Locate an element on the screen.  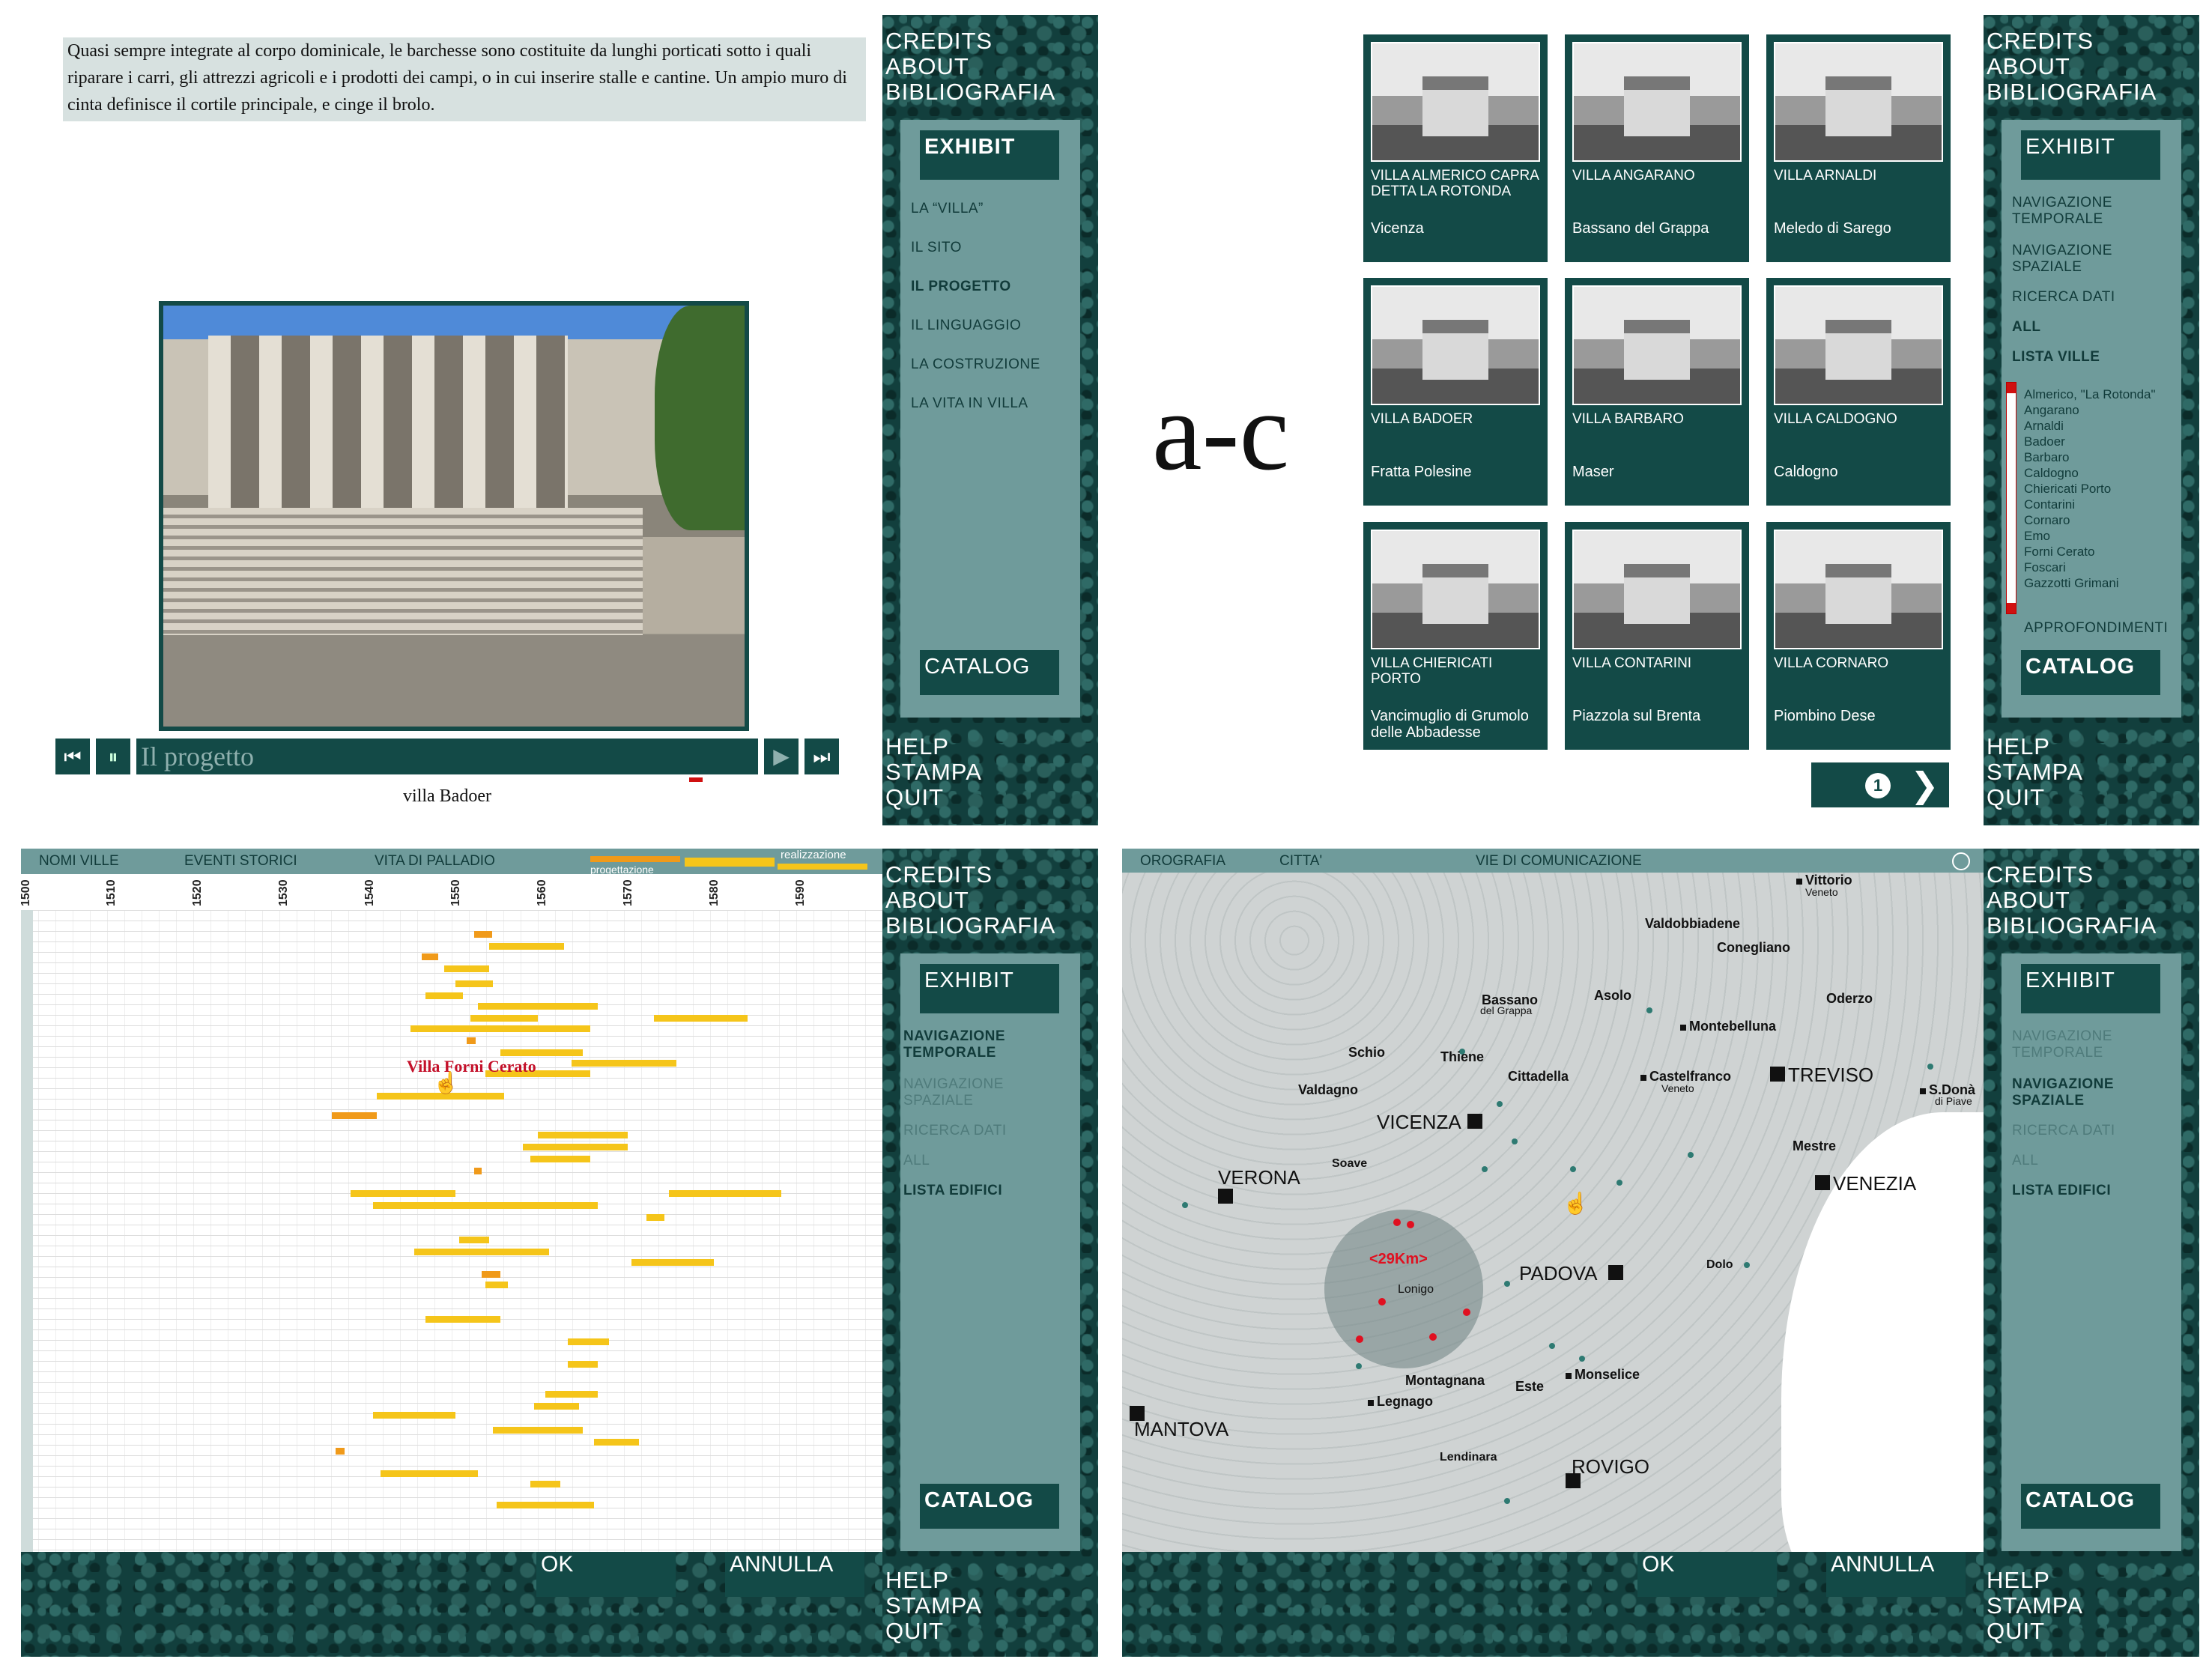
villa-card: VILLA BARBARO Maser is located at coordinates (1657, 392).